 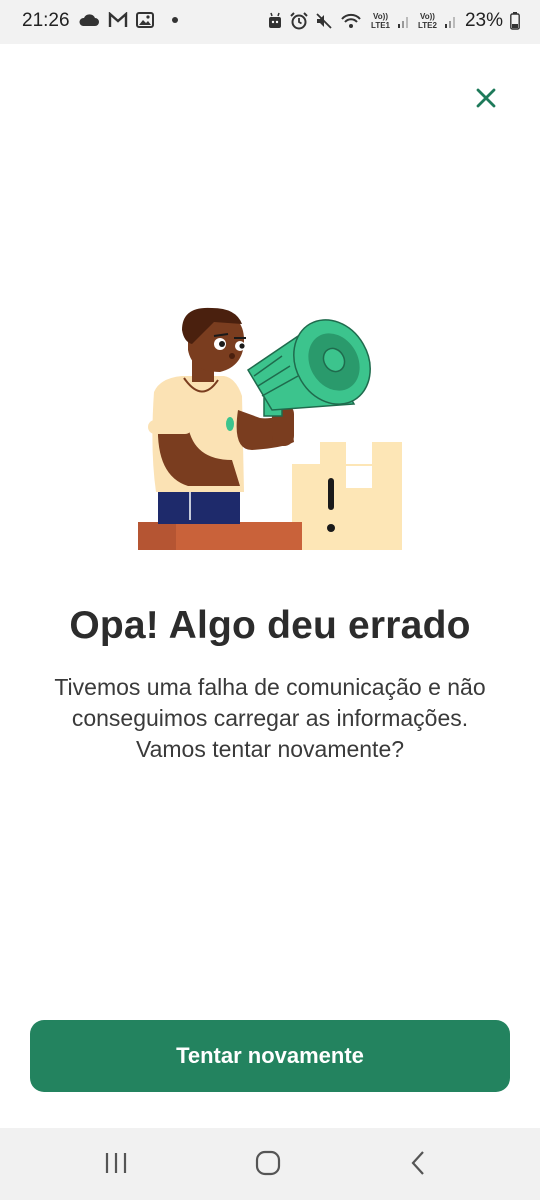 I want to click on gmail-icon, so click(x=118, y=20).